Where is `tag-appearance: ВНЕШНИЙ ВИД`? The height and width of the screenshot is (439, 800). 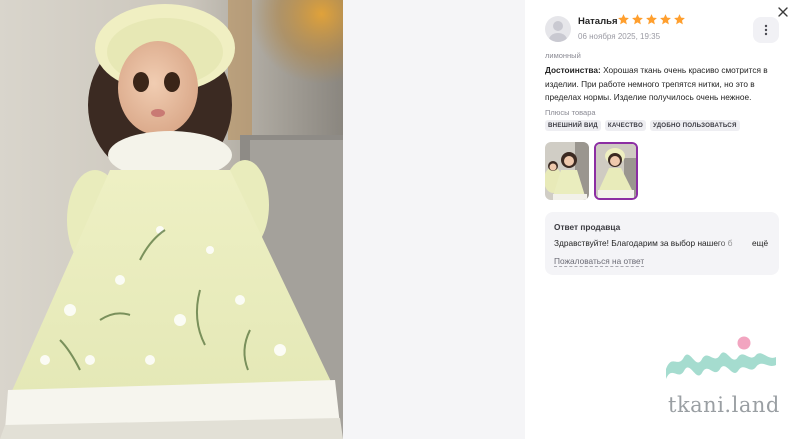 tag-appearance: ВНЕШНИЙ ВИД is located at coordinates (573, 125).